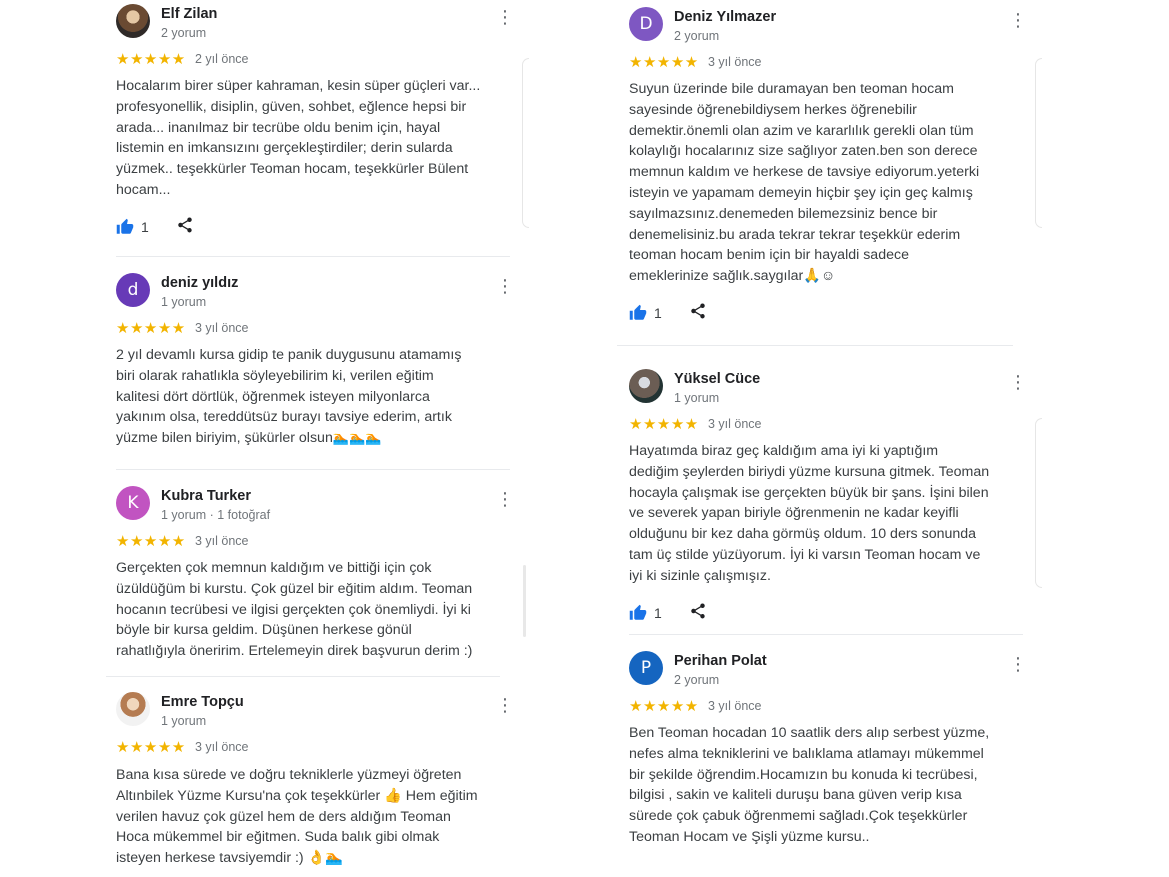  What do you see at coordinates (202, 702) in the screenshot?
I see `reviewer-name: Emre Topçu` at bounding box center [202, 702].